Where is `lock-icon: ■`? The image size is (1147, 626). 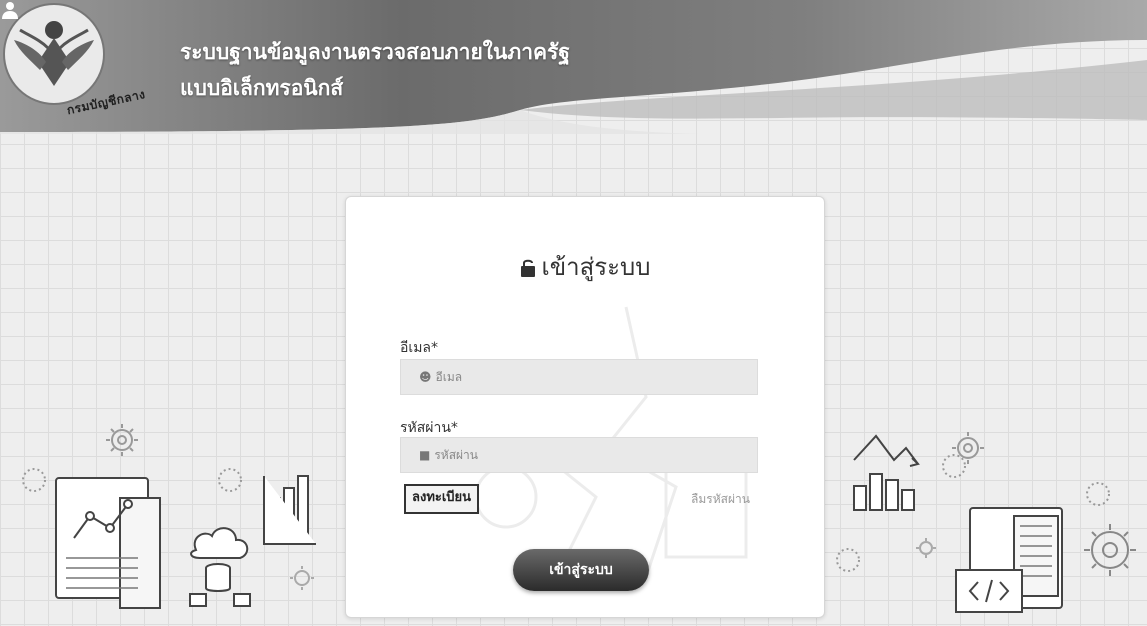 lock-icon: ■ is located at coordinates (425, 455).